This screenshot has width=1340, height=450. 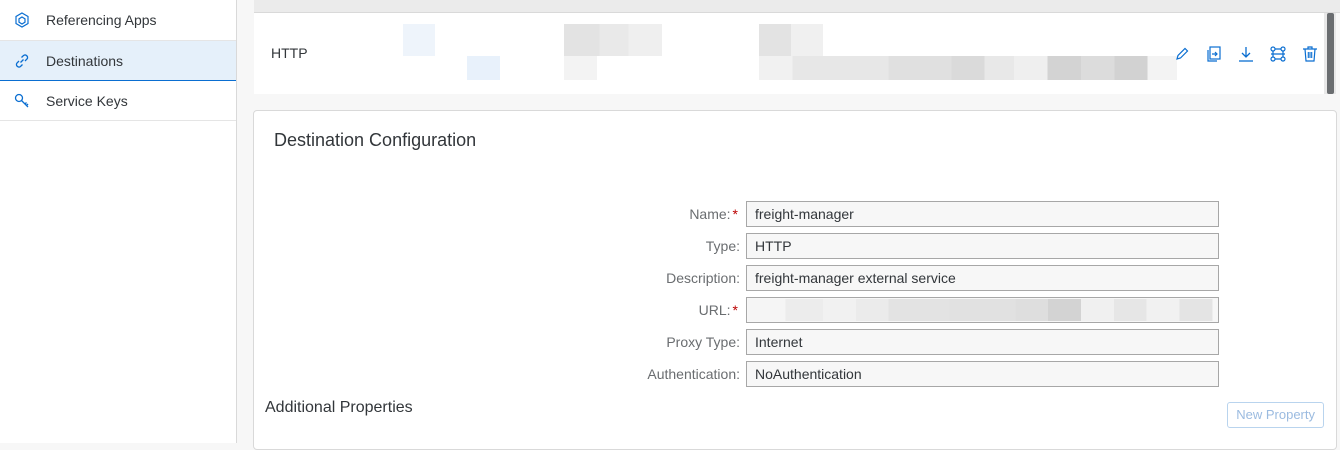 I want to click on row-actions, so click(x=1244, y=55).